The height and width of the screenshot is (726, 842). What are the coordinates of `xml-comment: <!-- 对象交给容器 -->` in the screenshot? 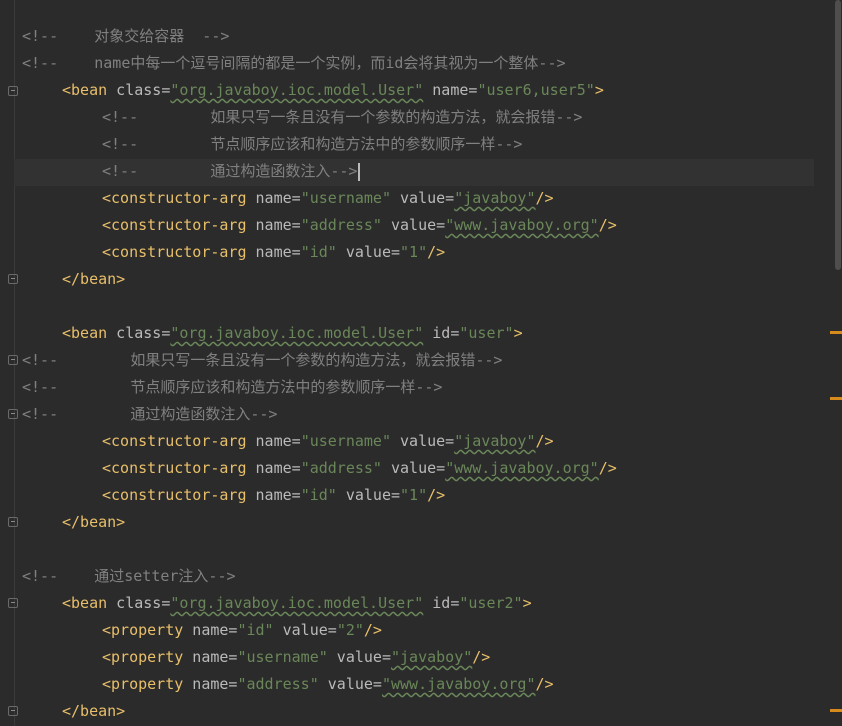 It's located at (126, 36).